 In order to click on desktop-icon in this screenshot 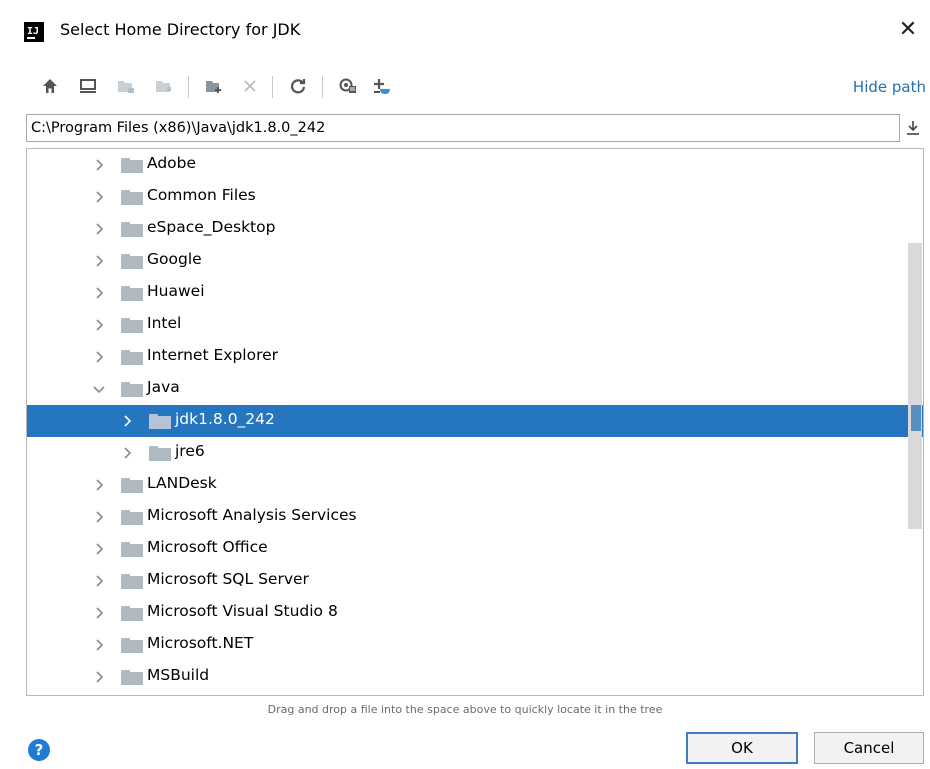, I will do `click(88, 86)`.